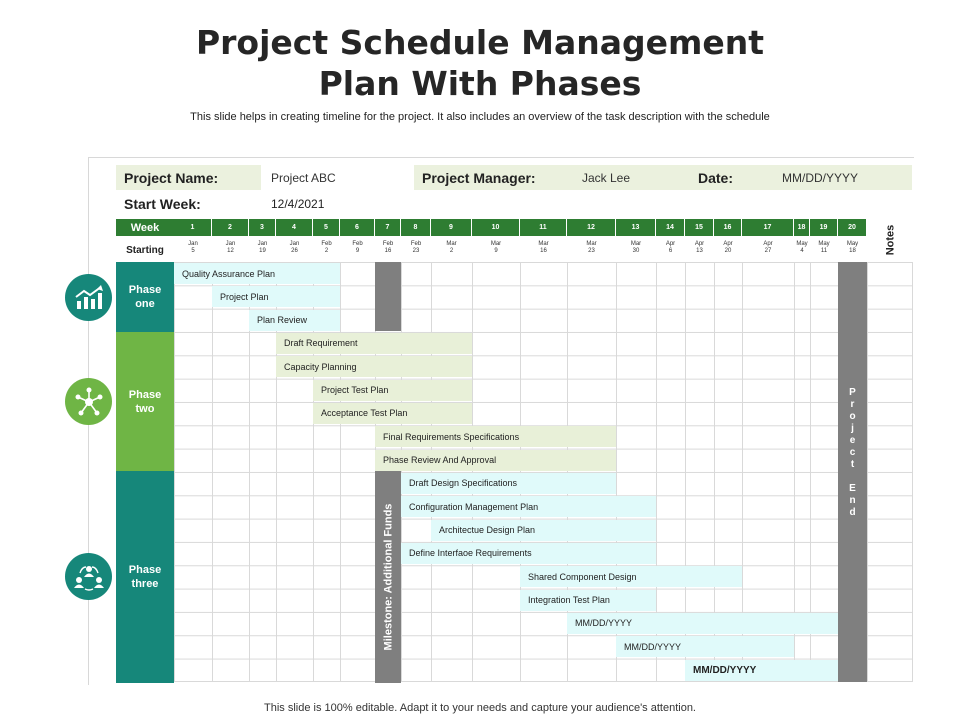 The width and height of the screenshot is (960, 720). I want to click on project-end-letter: t, so click(852, 464).